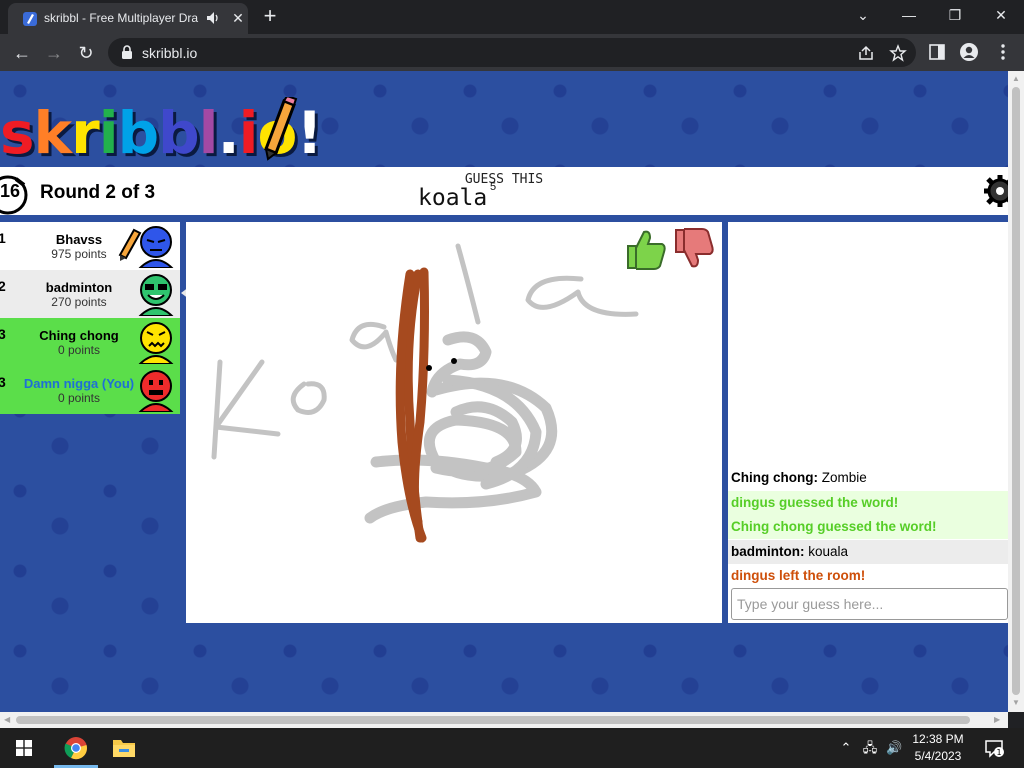  I want to click on taskbar-time: 12:38 PM, so click(938, 739).